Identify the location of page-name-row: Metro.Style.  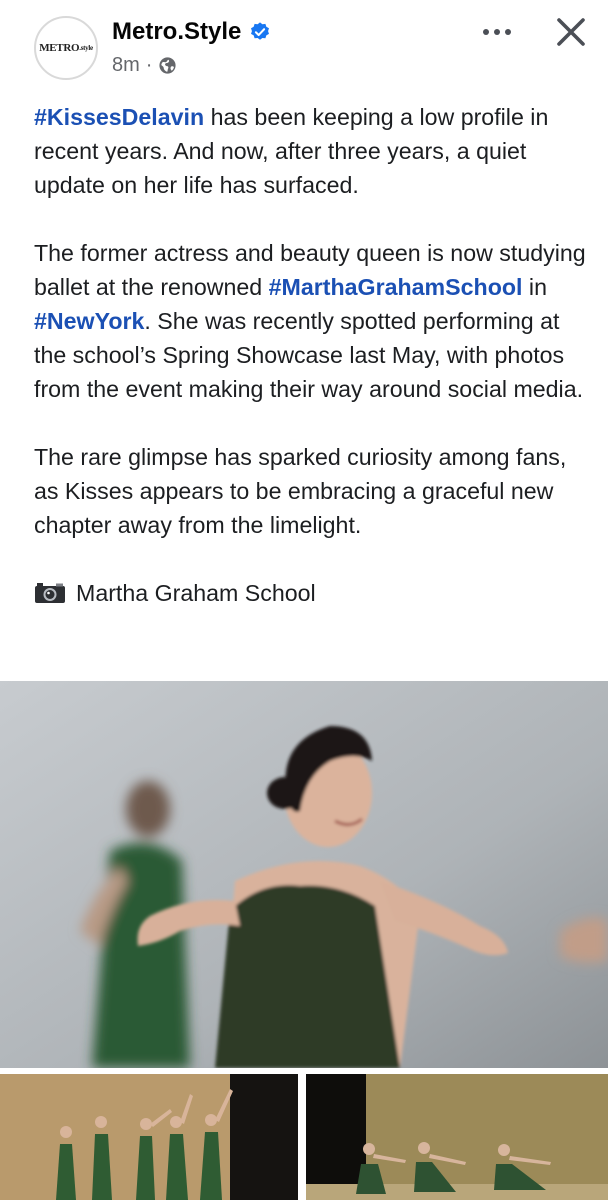
(191, 32).